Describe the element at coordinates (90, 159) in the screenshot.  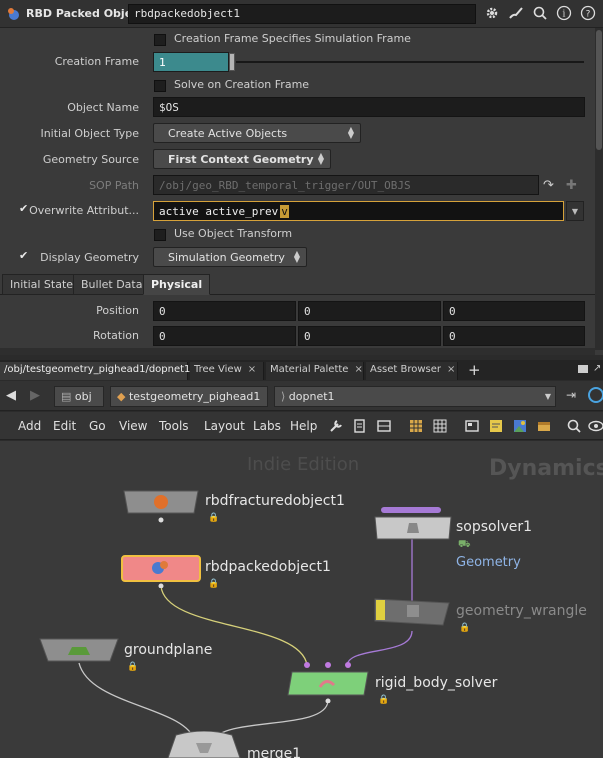
I see `geometry-source-label: Geometry Source` at that location.